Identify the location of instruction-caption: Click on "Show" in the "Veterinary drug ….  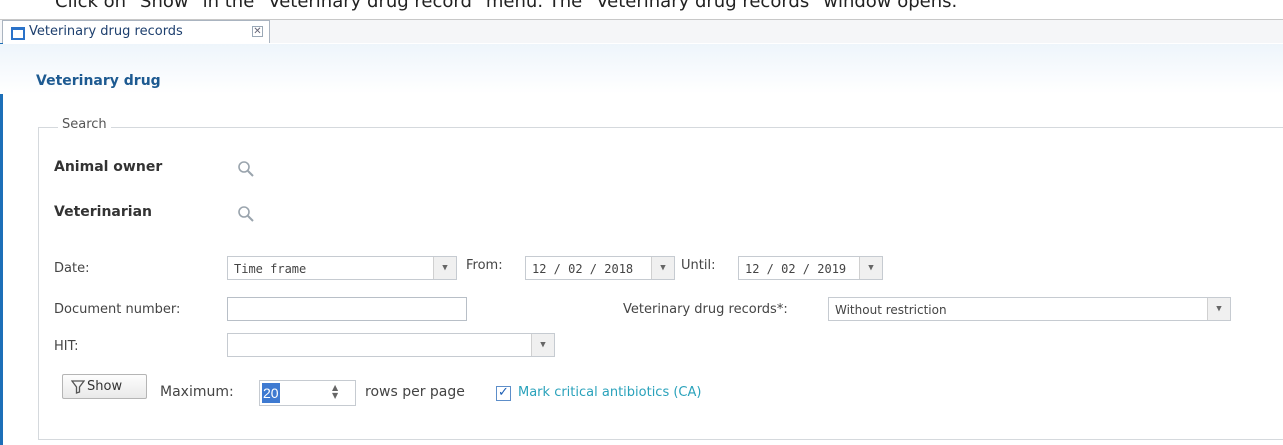
(506, 6).